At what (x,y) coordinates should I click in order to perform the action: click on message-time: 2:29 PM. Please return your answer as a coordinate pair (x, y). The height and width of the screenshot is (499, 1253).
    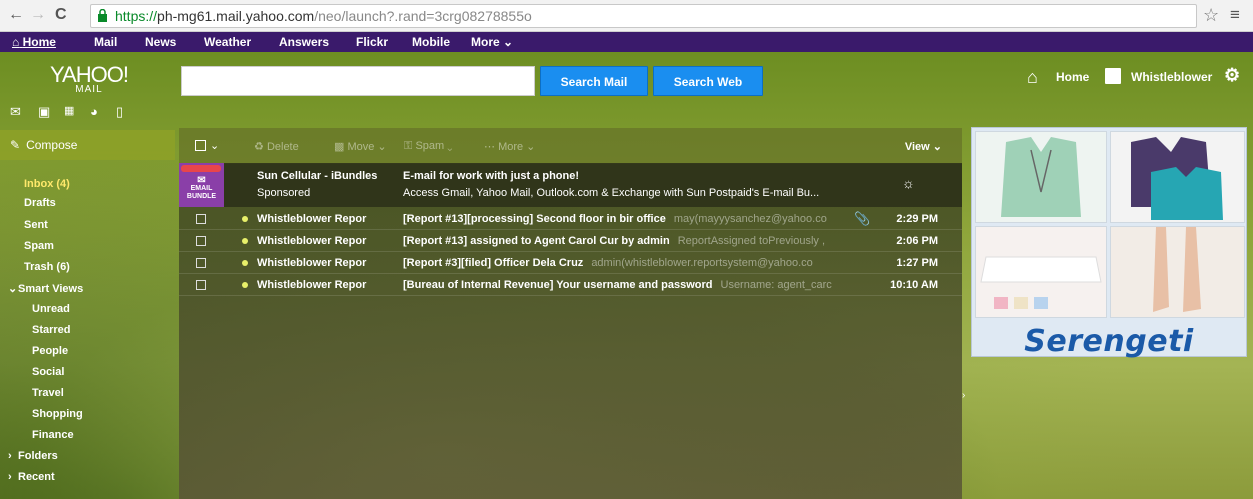
    Looking at the image, I should click on (917, 219).